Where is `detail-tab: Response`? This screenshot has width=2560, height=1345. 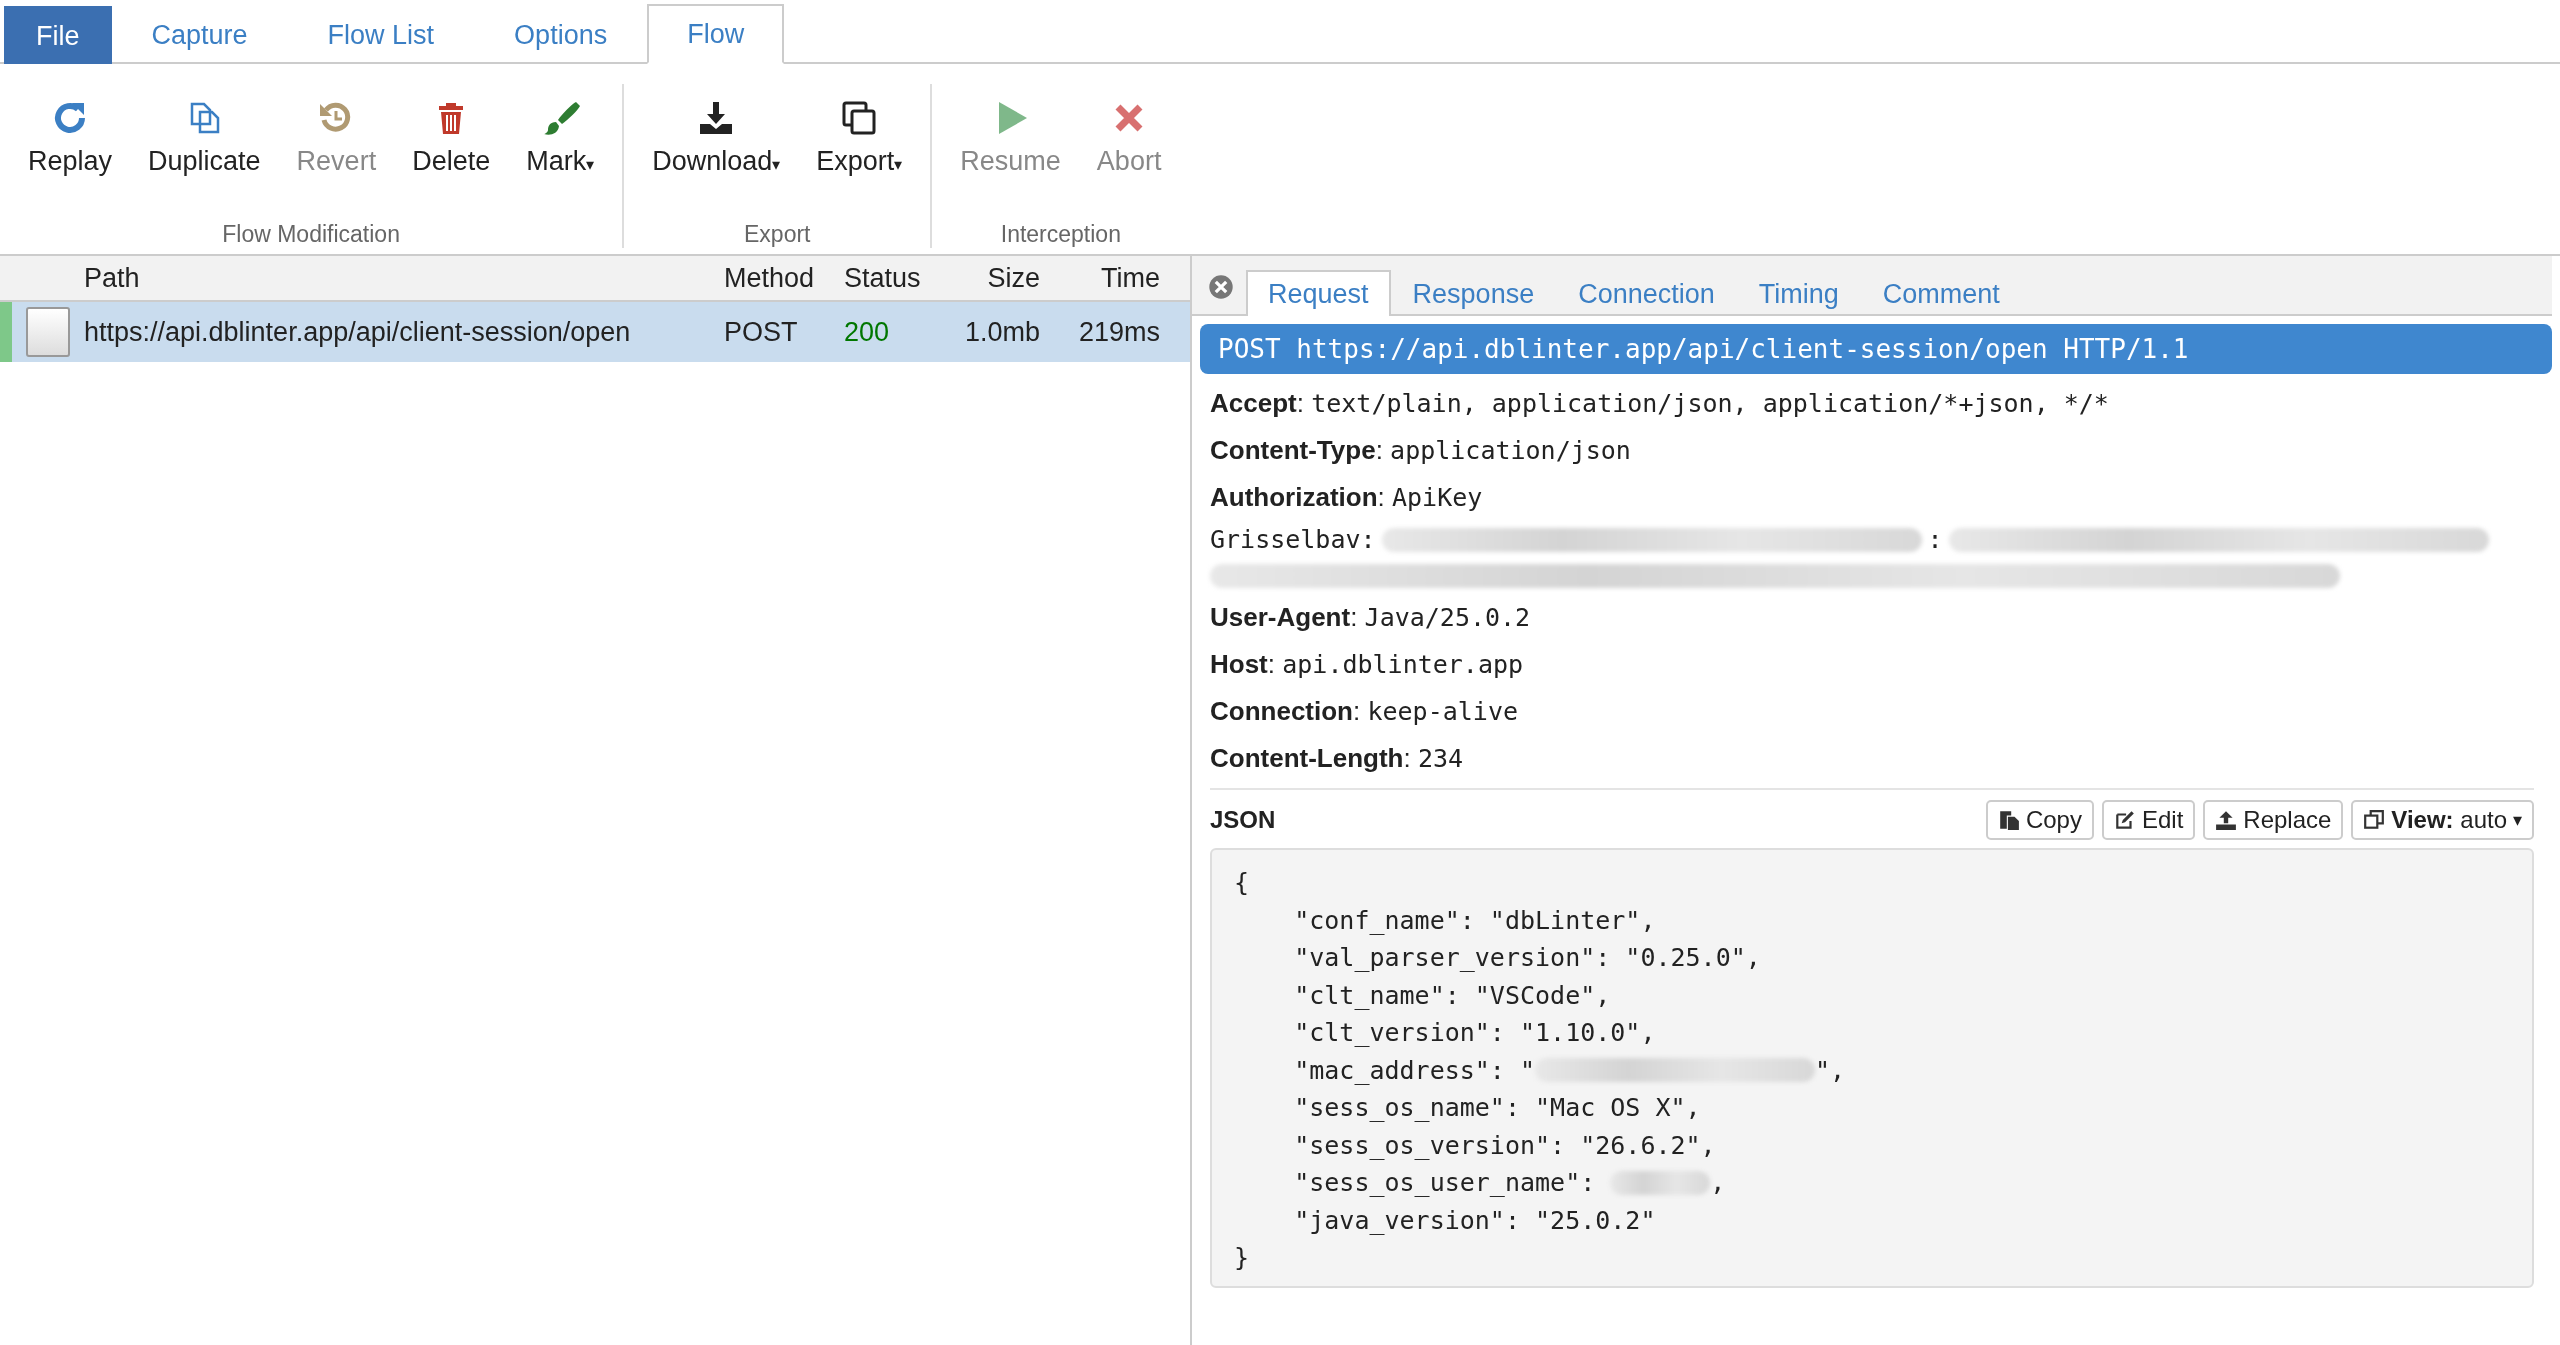 detail-tab: Response is located at coordinates (1473, 293).